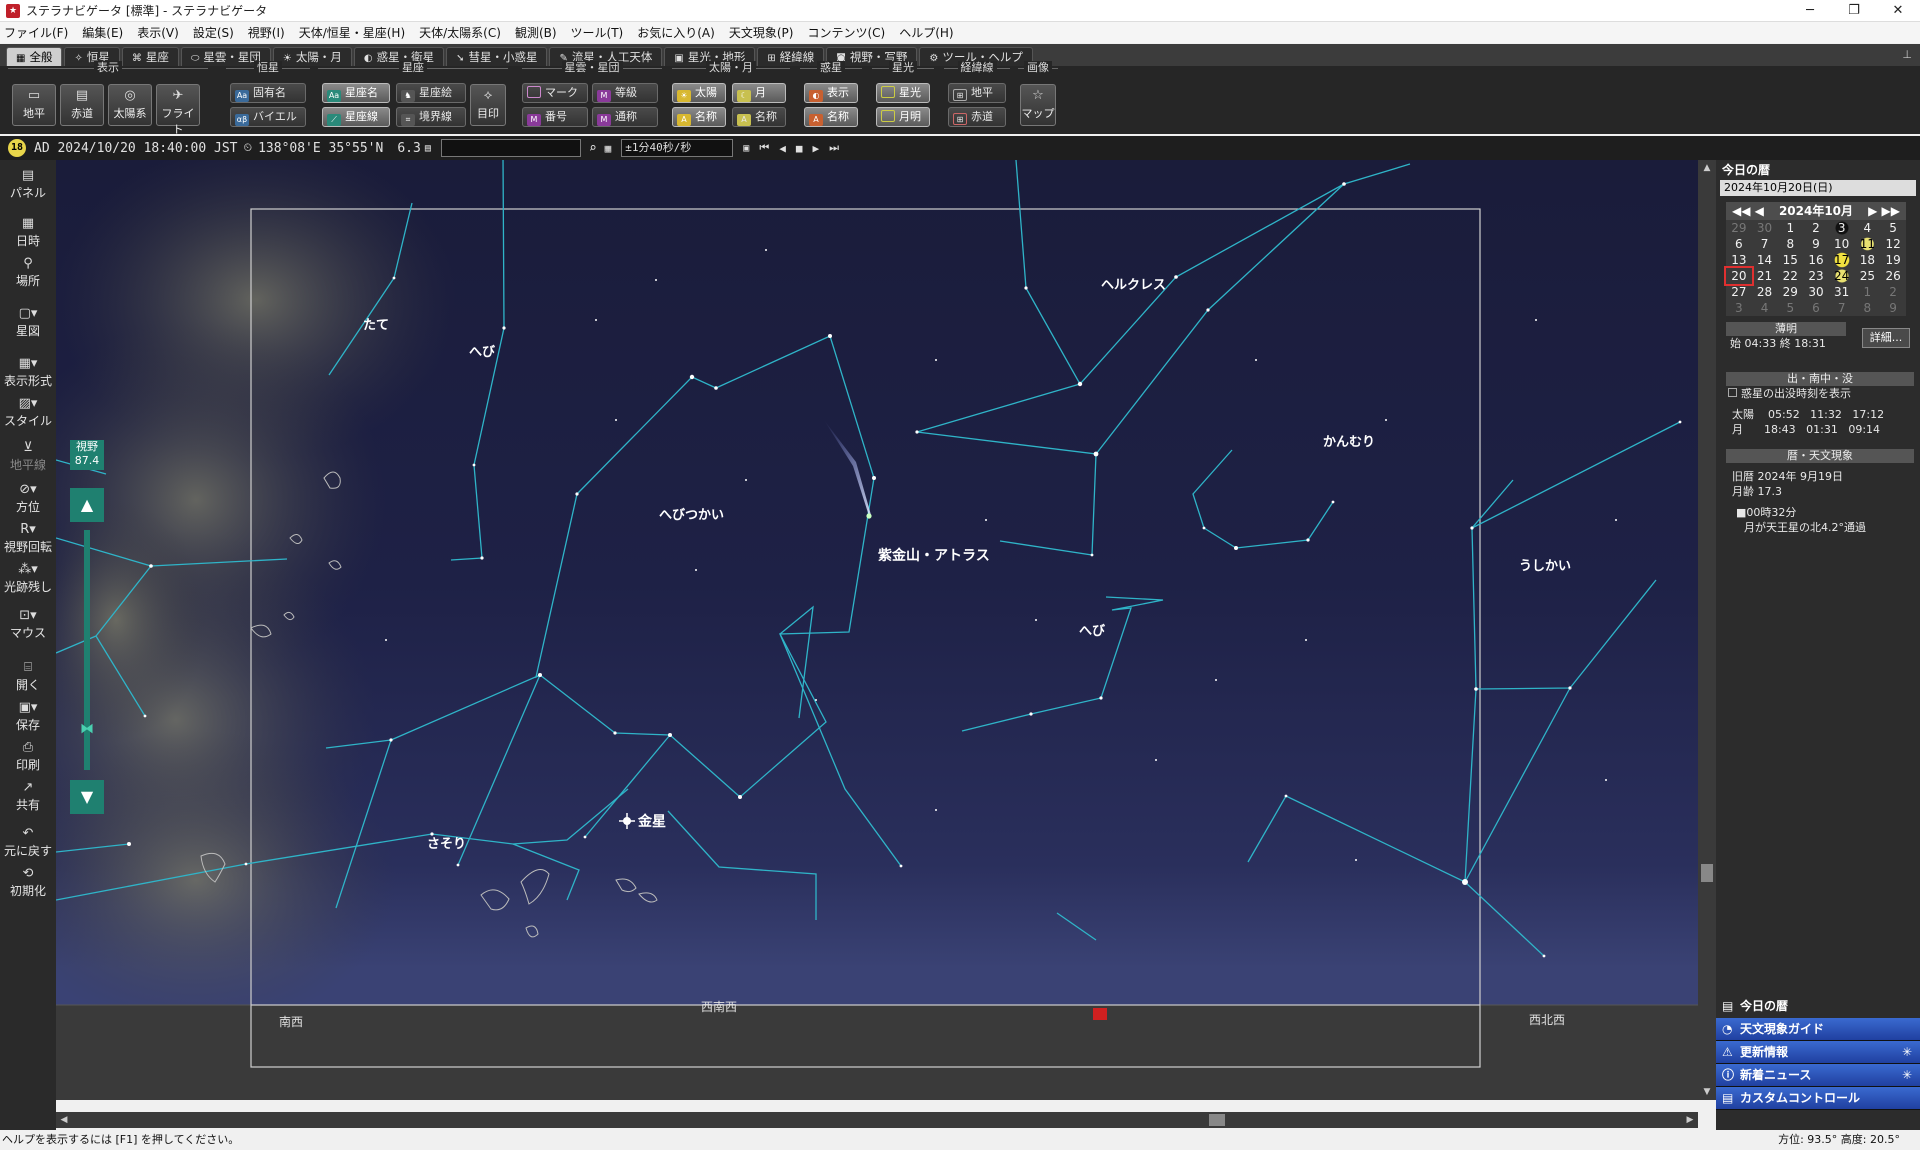 The image size is (1920, 1150). I want to click on solar-system-button: ◎ 太陽系, so click(130, 105).